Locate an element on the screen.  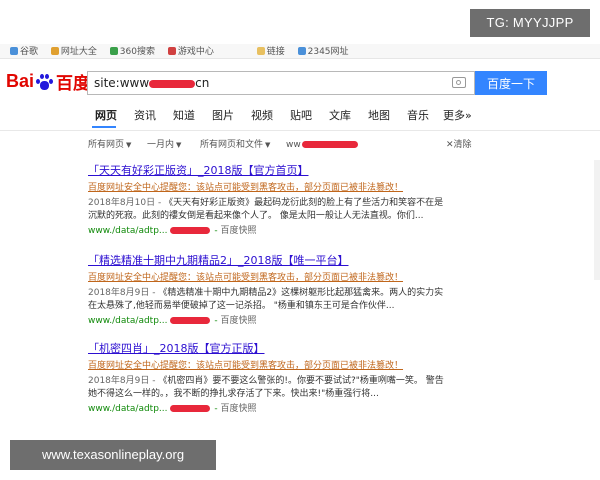
side-panel-edge is located at coordinates (597, 220).